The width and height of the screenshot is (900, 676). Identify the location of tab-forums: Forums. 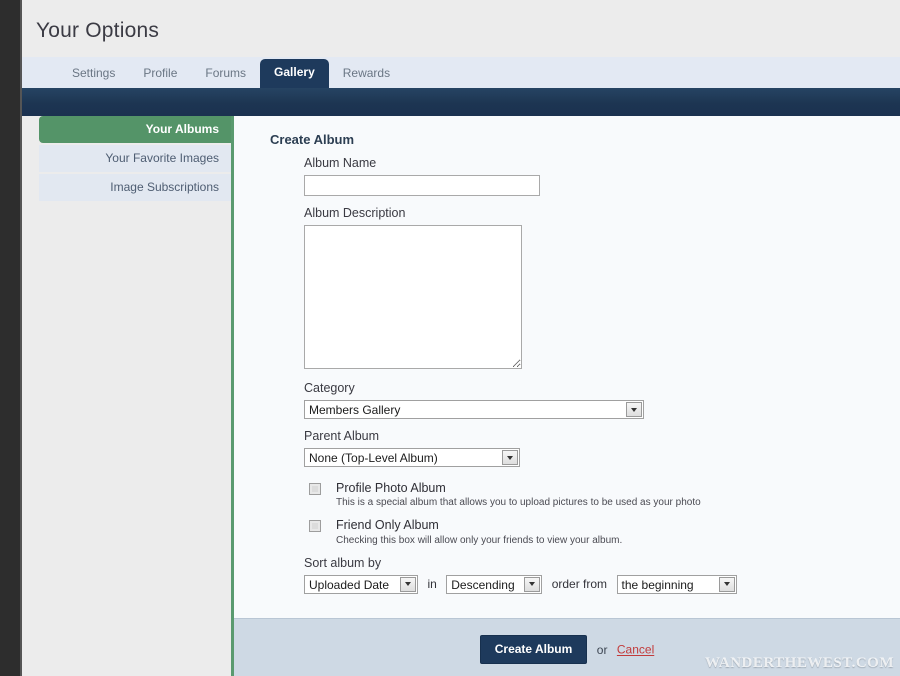
(225, 74).